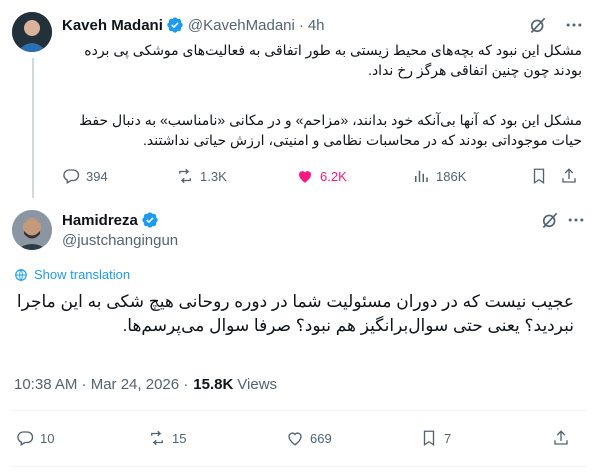 Image resolution: width=598 pixels, height=474 pixels. Describe the element at coordinates (213, 384) in the screenshot. I see `reply-views-count: 15.8K` at that location.